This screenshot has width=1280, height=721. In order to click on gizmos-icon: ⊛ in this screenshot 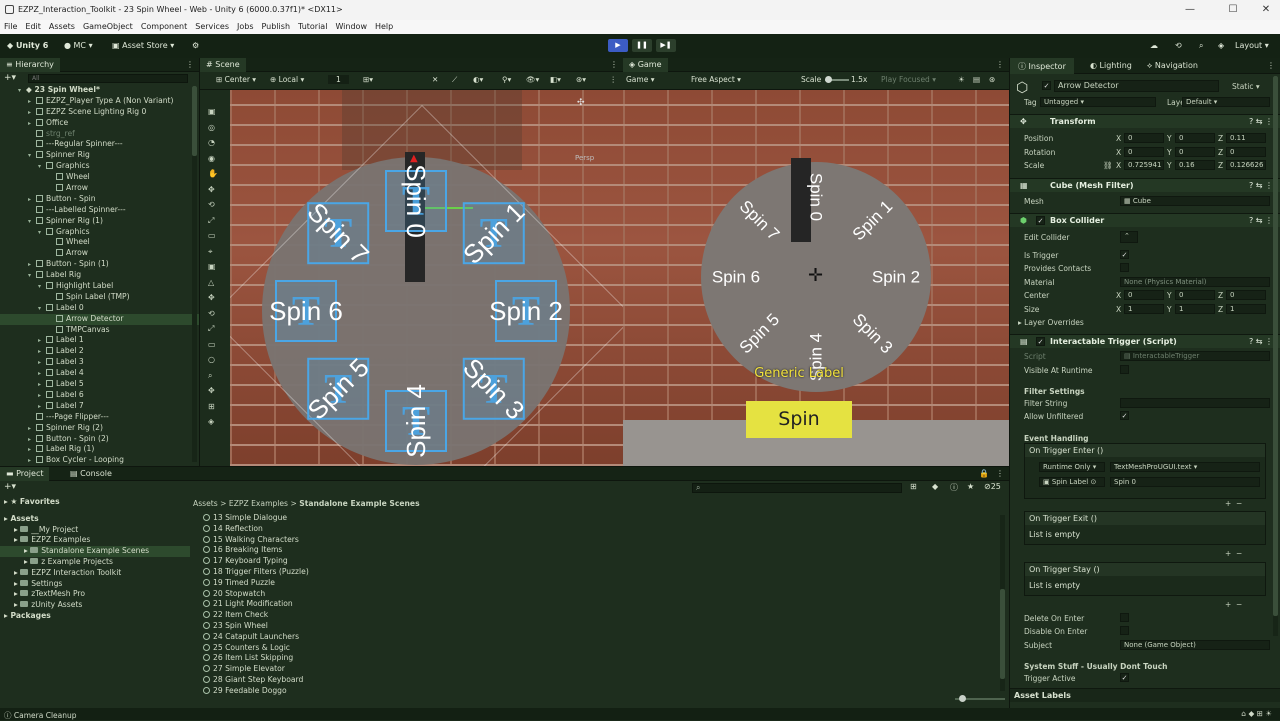, I will do `click(992, 79)`.